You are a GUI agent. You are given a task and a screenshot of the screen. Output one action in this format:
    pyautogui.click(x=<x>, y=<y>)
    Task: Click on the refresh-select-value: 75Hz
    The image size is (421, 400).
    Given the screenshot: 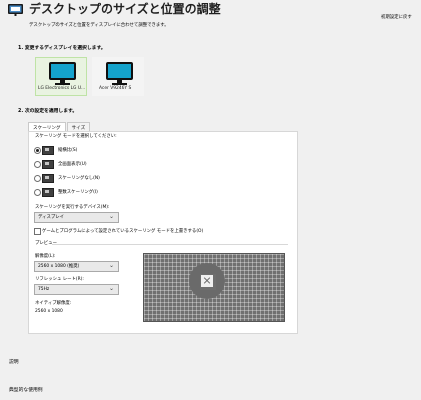 What is the action you would take?
    pyautogui.click(x=44, y=289)
    